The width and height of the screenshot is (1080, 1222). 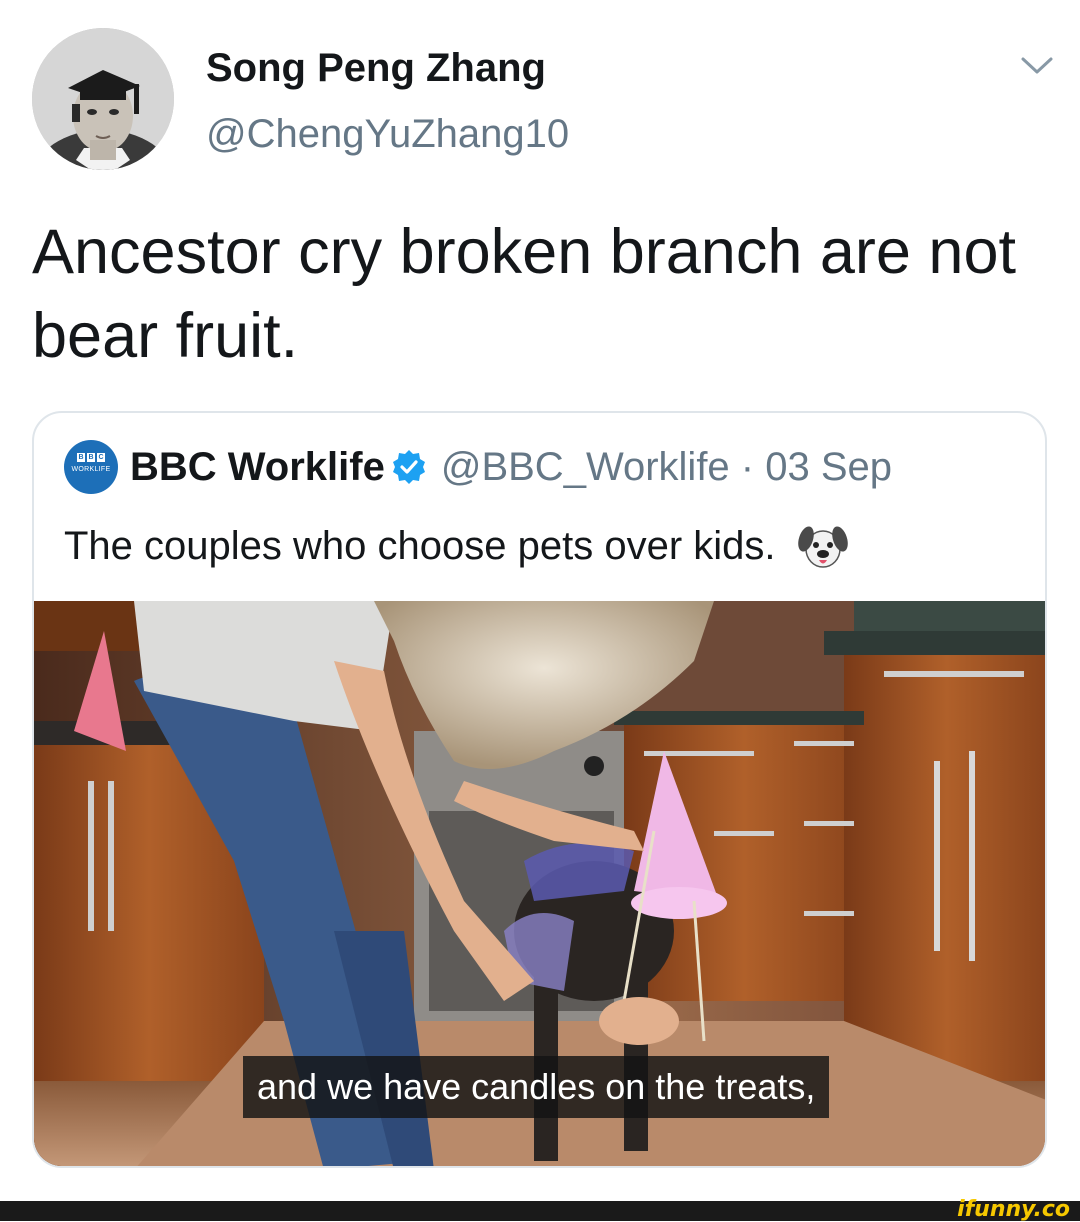 I want to click on bbc-logo-letter: C, so click(x=101, y=457).